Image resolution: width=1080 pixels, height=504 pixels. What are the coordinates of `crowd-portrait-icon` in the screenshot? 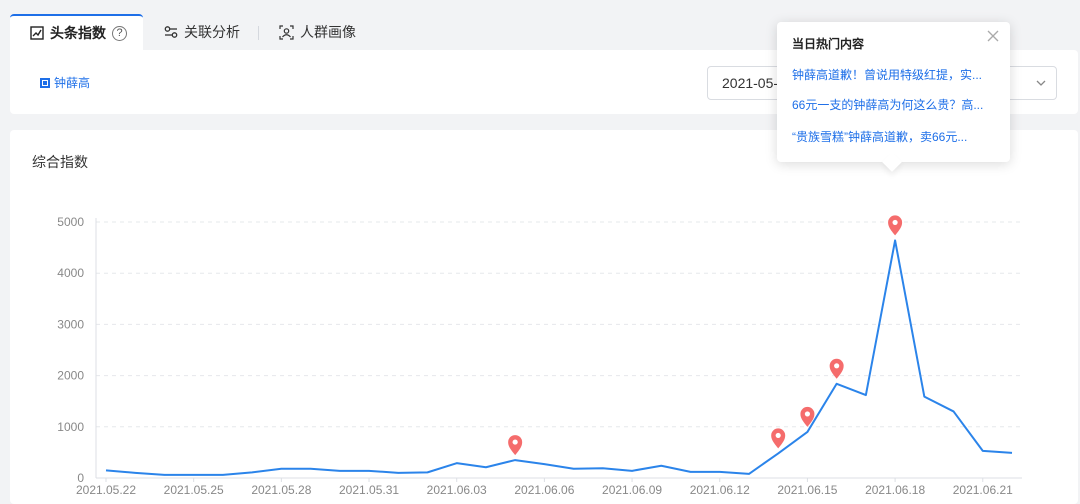 It's located at (286, 32).